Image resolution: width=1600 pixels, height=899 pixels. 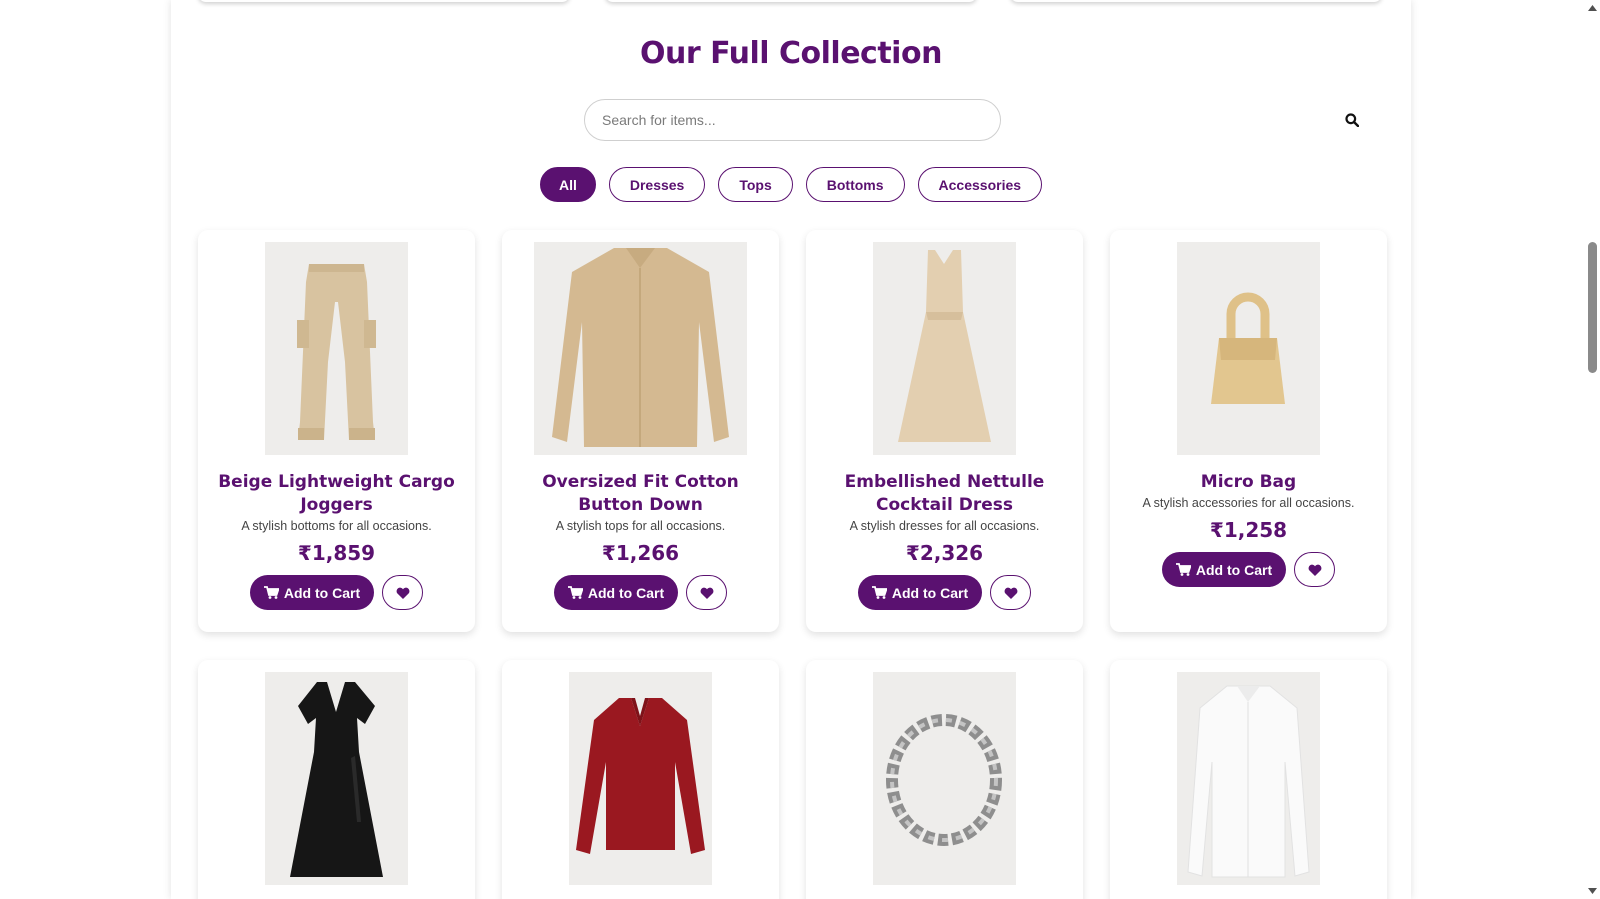 I want to click on product-price: ₹2,326, so click(x=944, y=553).